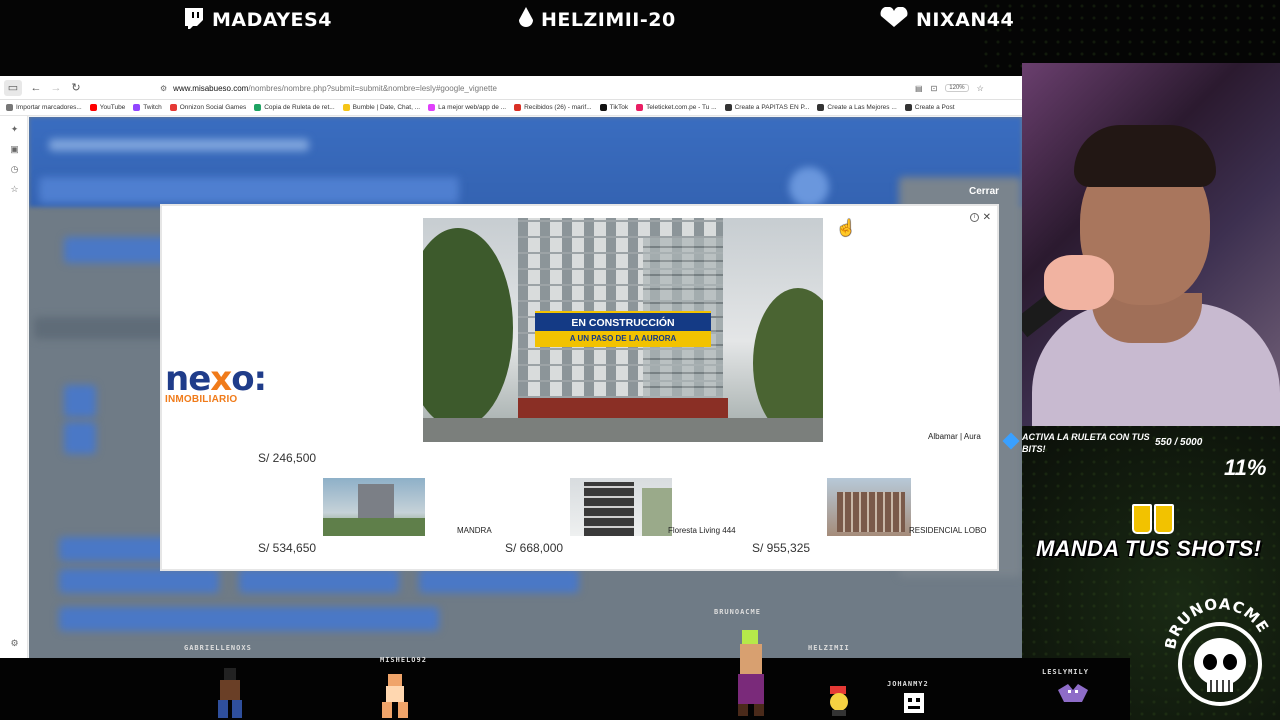  What do you see at coordinates (36, 88) in the screenshot?
I see `back-icon: ←` at bounding box center [36, 88].